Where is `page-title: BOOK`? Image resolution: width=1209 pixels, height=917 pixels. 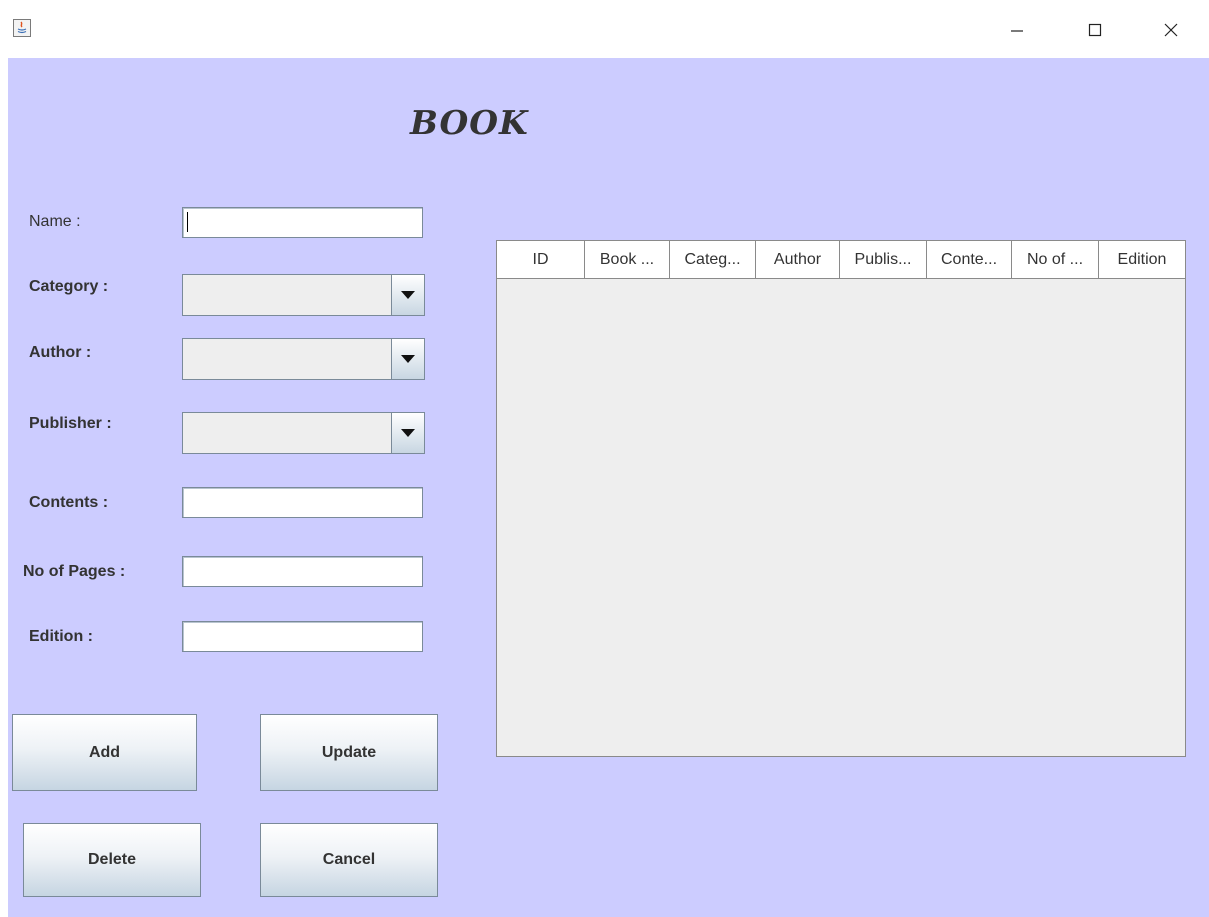 page-title: BOOK is located at coordinates (469, 122).